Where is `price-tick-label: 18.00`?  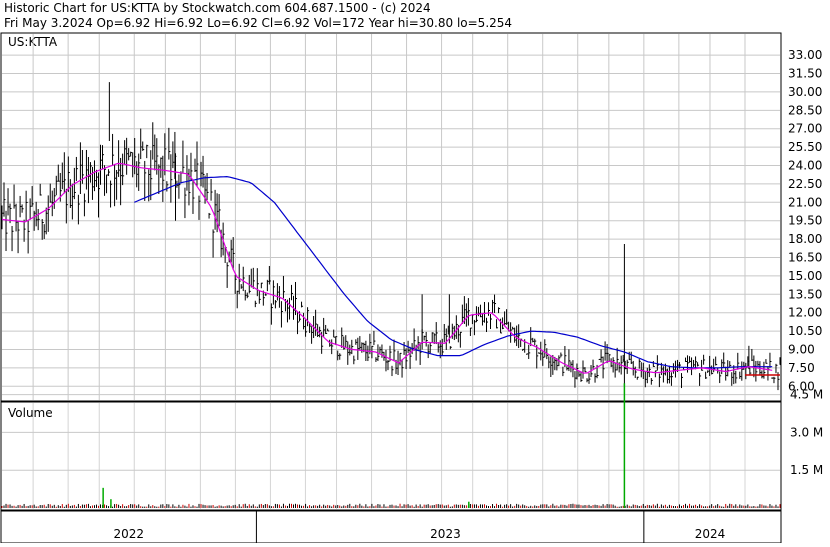 price-tick-label: 18.00 is located at coordinates (805, 239).